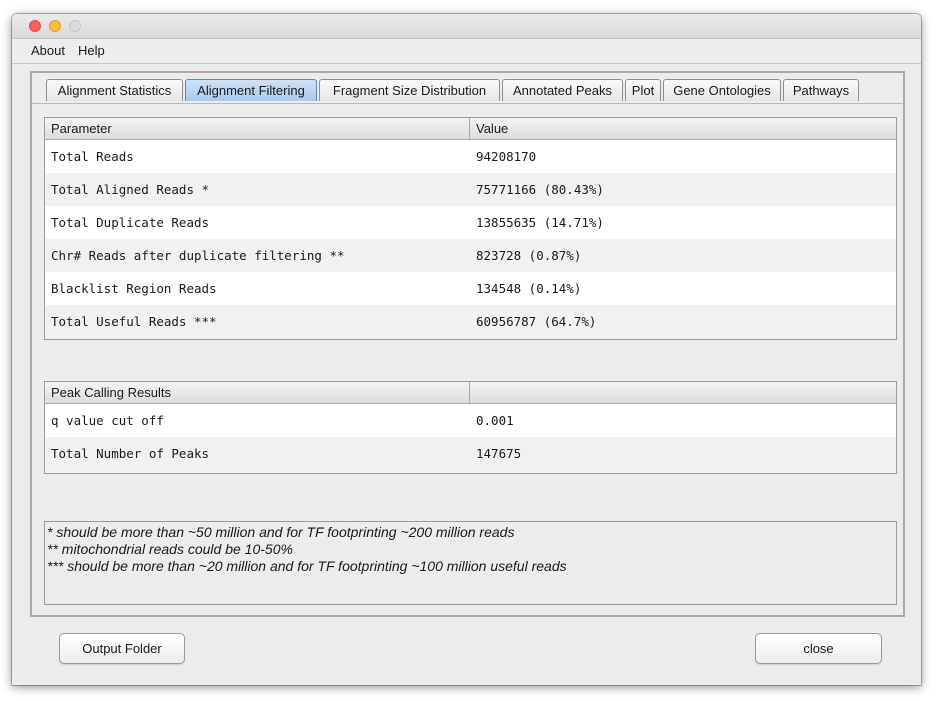 The width and height of the screenshot is (941, 701). Describe the element at coordinates (122, 648) in the screenshot. I see `output-folder-button: Output Folder` at that location.